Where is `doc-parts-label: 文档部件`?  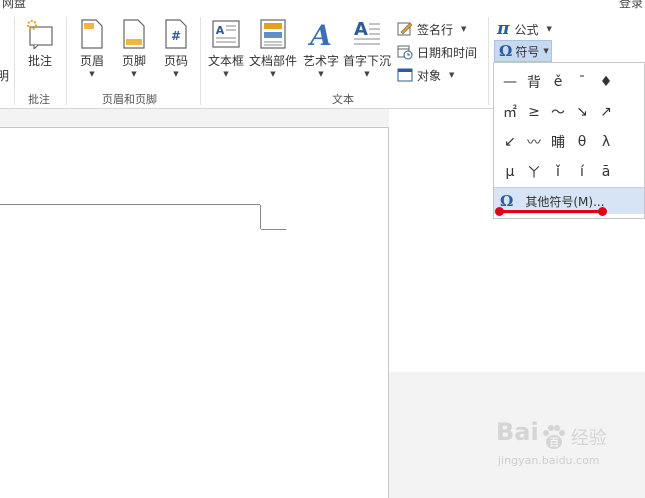
doc-parts-label: 文档部件 is located at coordinates (272, 61).